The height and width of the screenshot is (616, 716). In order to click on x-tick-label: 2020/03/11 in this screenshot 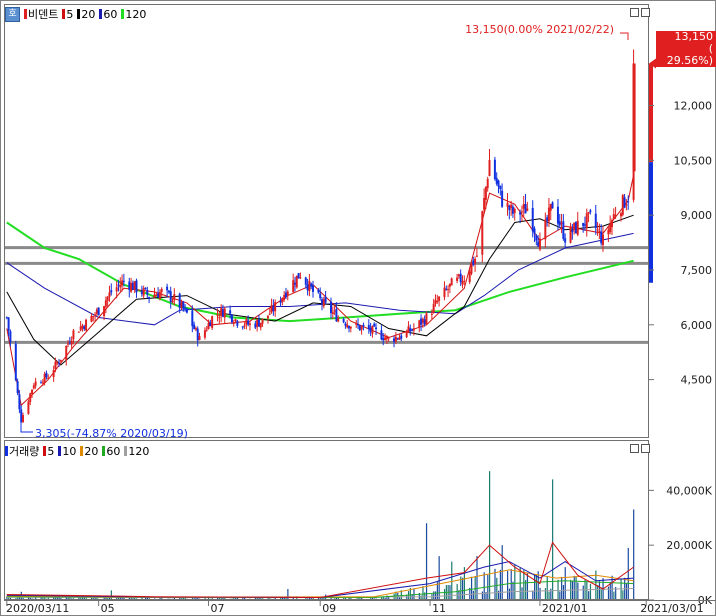, I will do `click(37, 608)`.